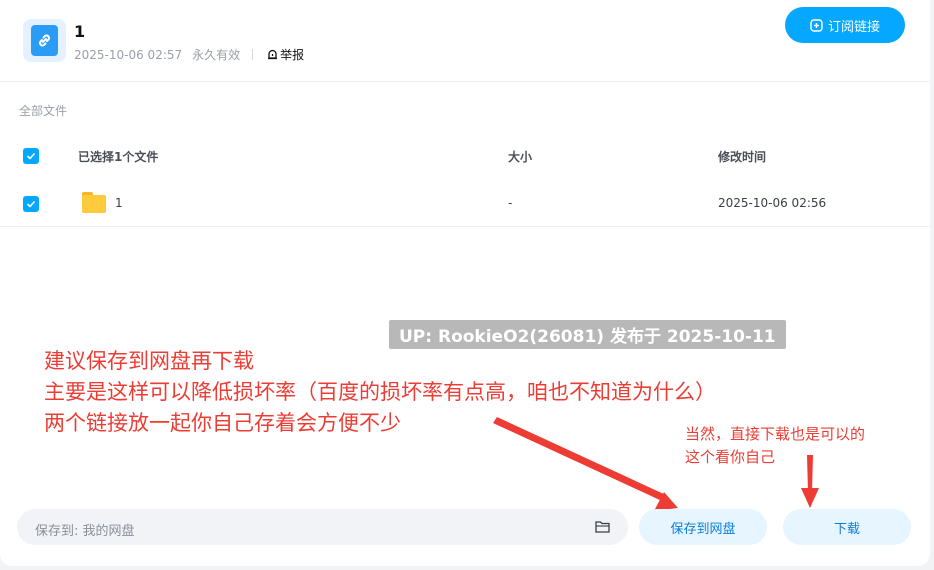 The image size is (934, 570). What do you see at coordinates (703, 527) in the screenshot?
I see `save-to-netdisk-button: 保存到网盘` at bounding box center [703, 527].